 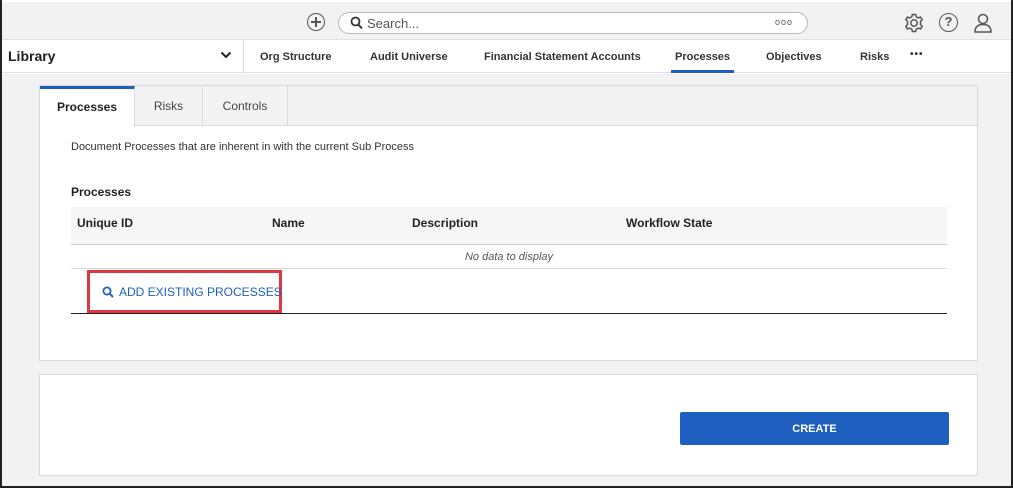 What do you see at coordinates (983, 23) in the screenshot?
I see `user-icon` at bounding box center [983, 23].